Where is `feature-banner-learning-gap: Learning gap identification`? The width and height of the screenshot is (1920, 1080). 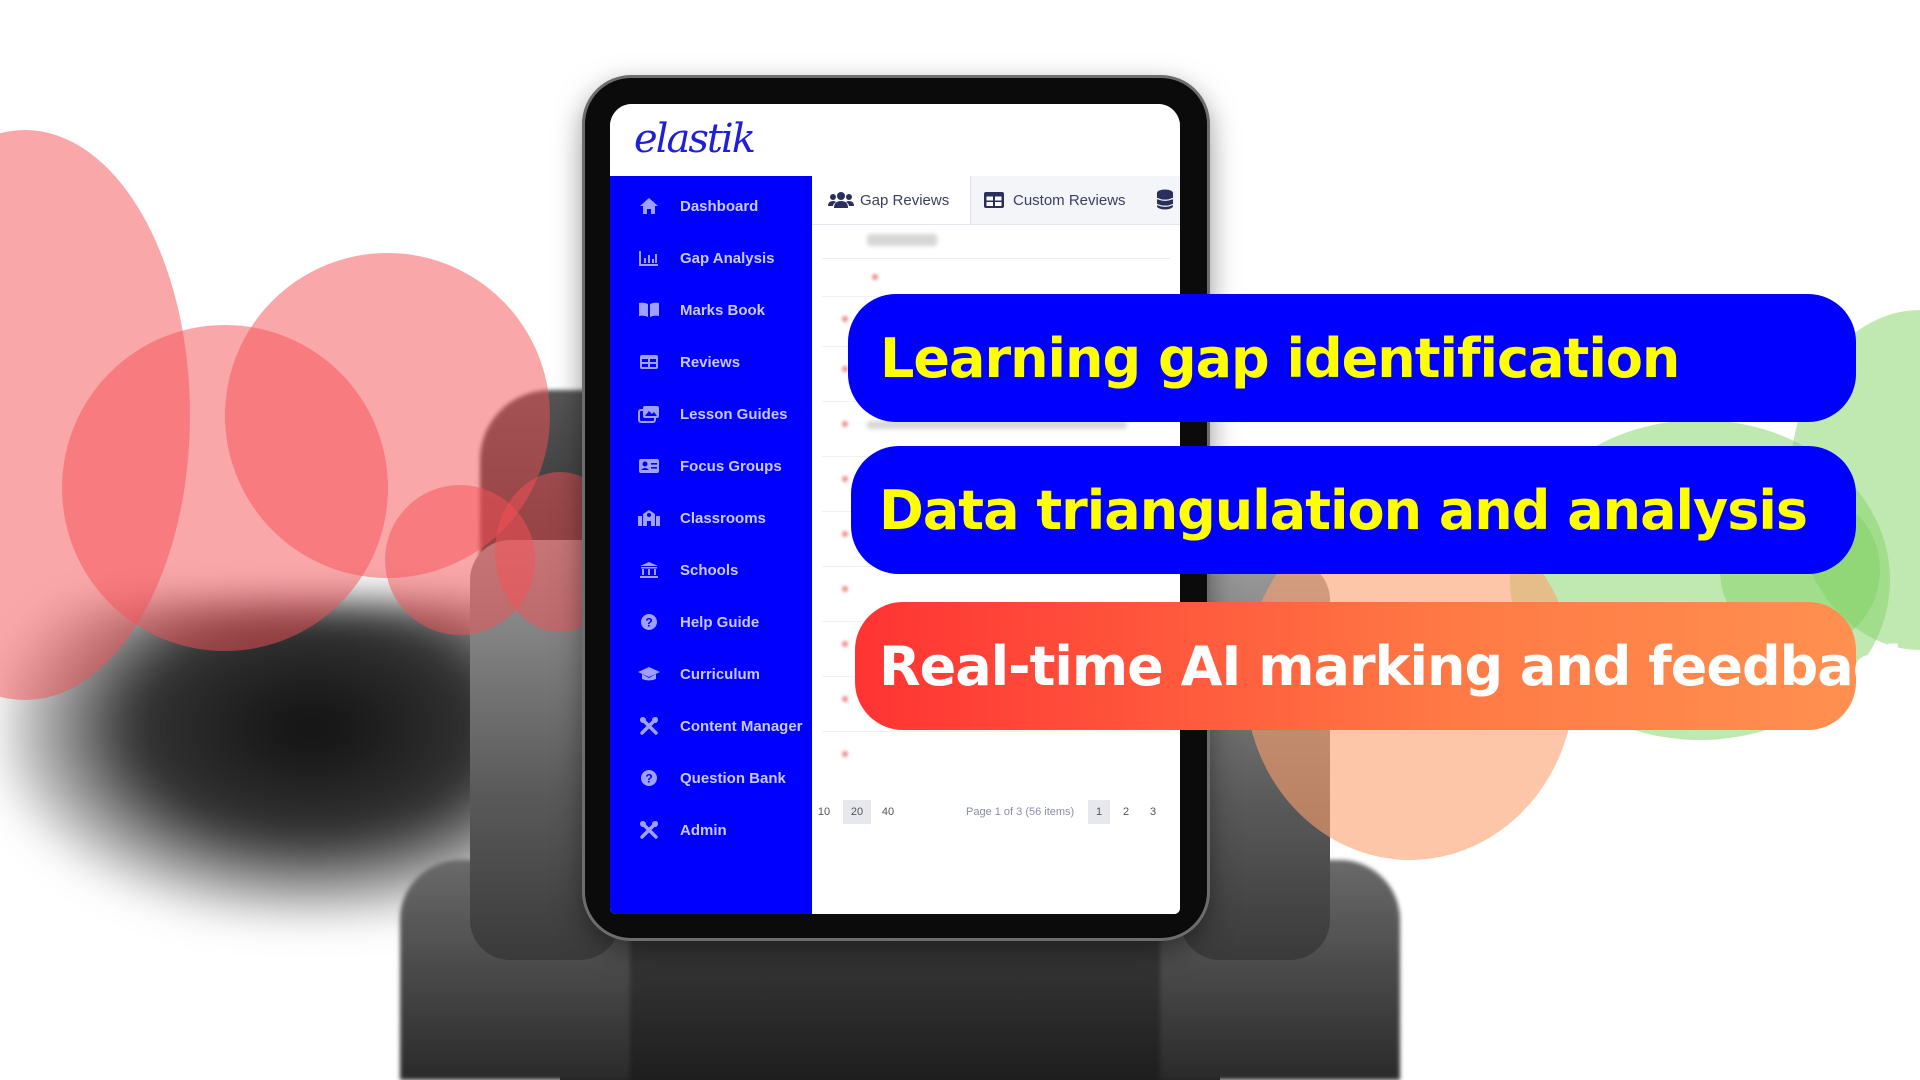 feature-banner-learning-gap: Learning gap identification is located at coordinates (1352, 358).